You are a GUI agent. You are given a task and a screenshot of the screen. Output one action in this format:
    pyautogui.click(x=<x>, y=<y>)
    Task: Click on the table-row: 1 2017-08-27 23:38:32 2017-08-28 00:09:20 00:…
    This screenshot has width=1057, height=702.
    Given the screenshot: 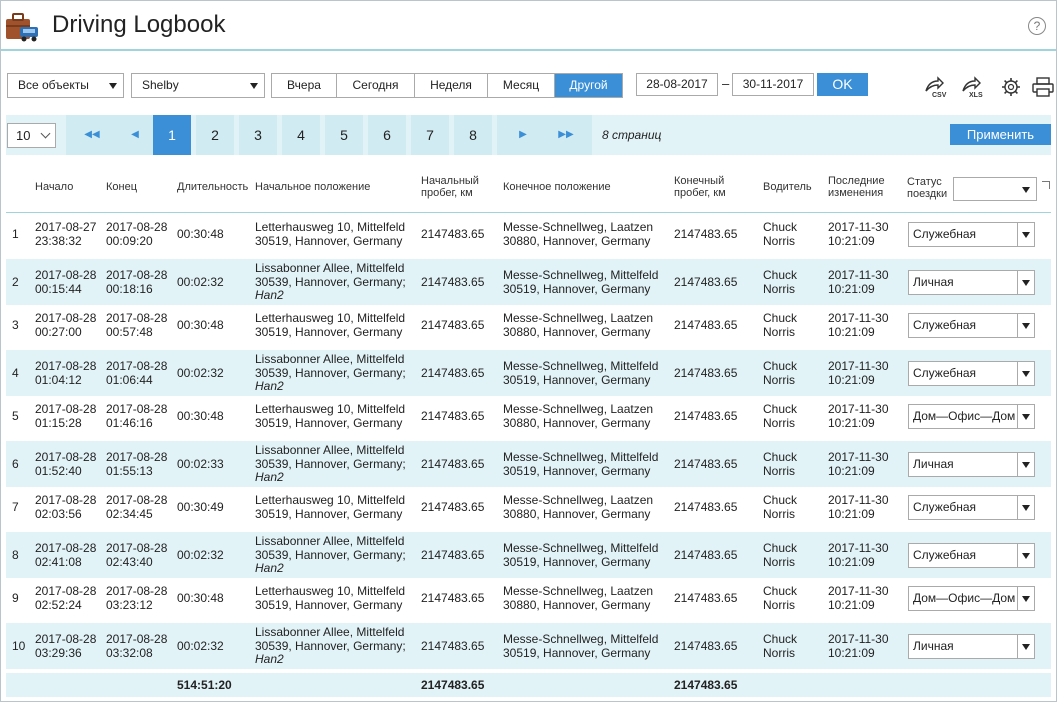 What is the action you would take?
    pyautogui.click(x=528, y=234)
    